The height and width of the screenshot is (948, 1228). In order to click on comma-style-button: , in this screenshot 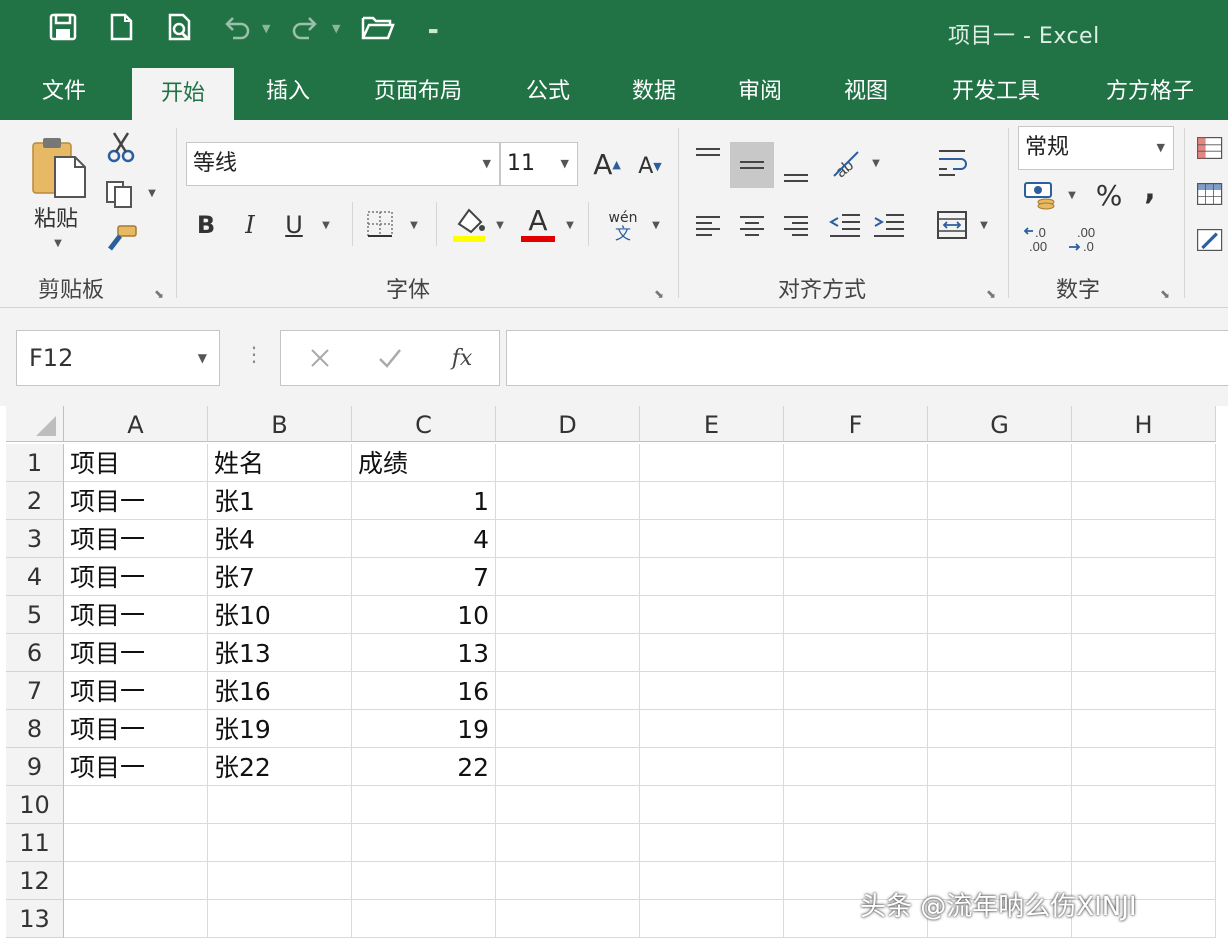, I will do `click(1150, 189)`.